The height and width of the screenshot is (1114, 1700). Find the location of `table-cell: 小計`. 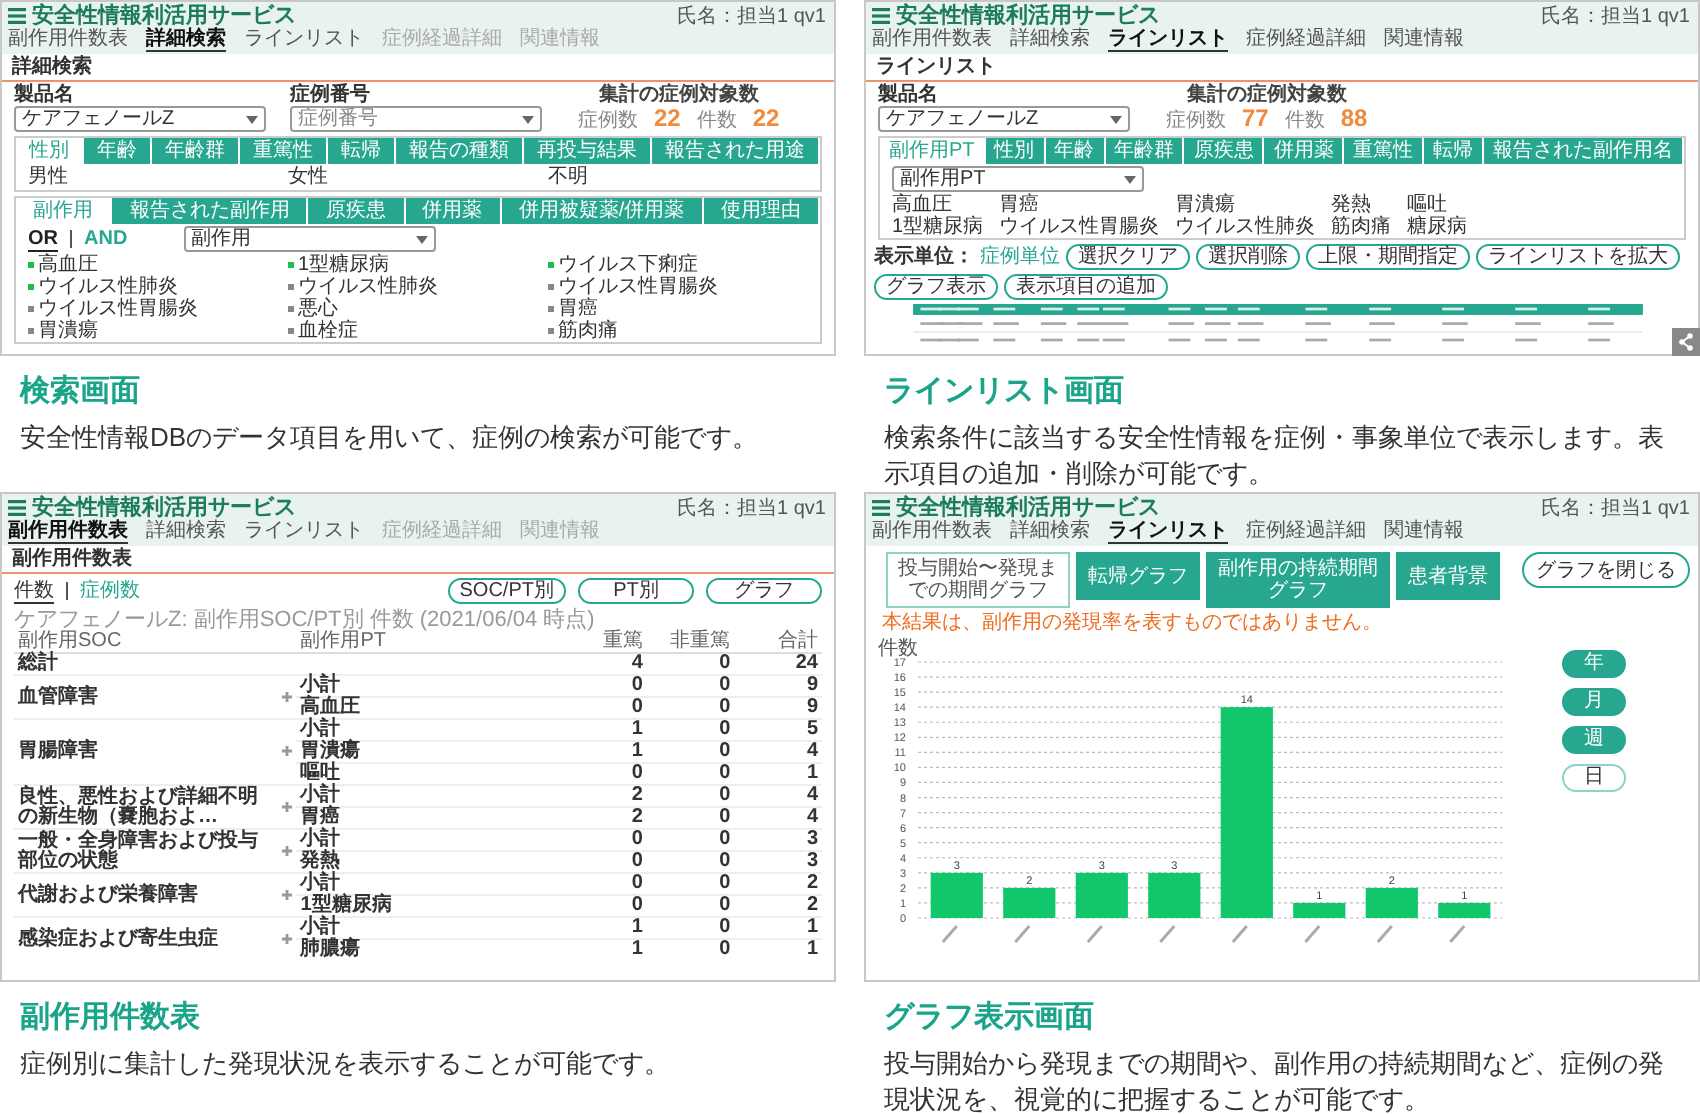

table-cell: 小計 is located at coordinates (428, 730).